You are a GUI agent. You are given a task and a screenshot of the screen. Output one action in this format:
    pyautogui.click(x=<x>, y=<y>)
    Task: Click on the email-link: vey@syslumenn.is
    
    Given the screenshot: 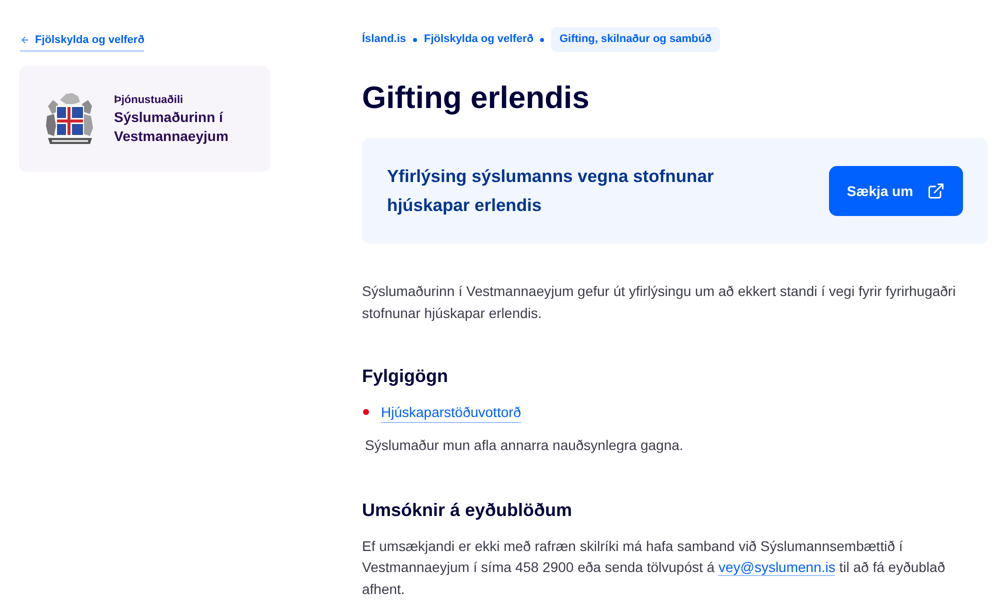 What is the action you would take?
    pyautogui.click(x=777, y=567)
    